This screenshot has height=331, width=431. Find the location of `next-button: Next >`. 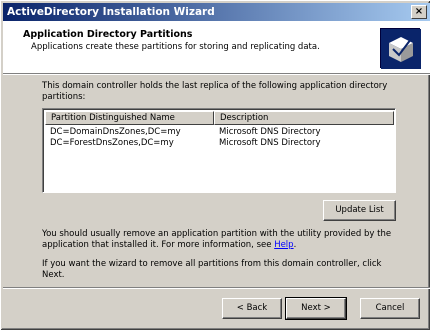

next-button: Next > is located at coordinates (316, 308).